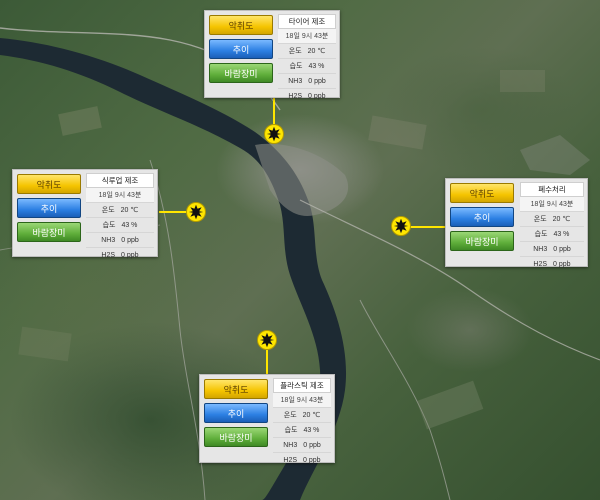  What do you see at coordinates (302, 385) in the screenshot?
I see `station-title: 플라스틱 제조` at bounding box center [302, 385].